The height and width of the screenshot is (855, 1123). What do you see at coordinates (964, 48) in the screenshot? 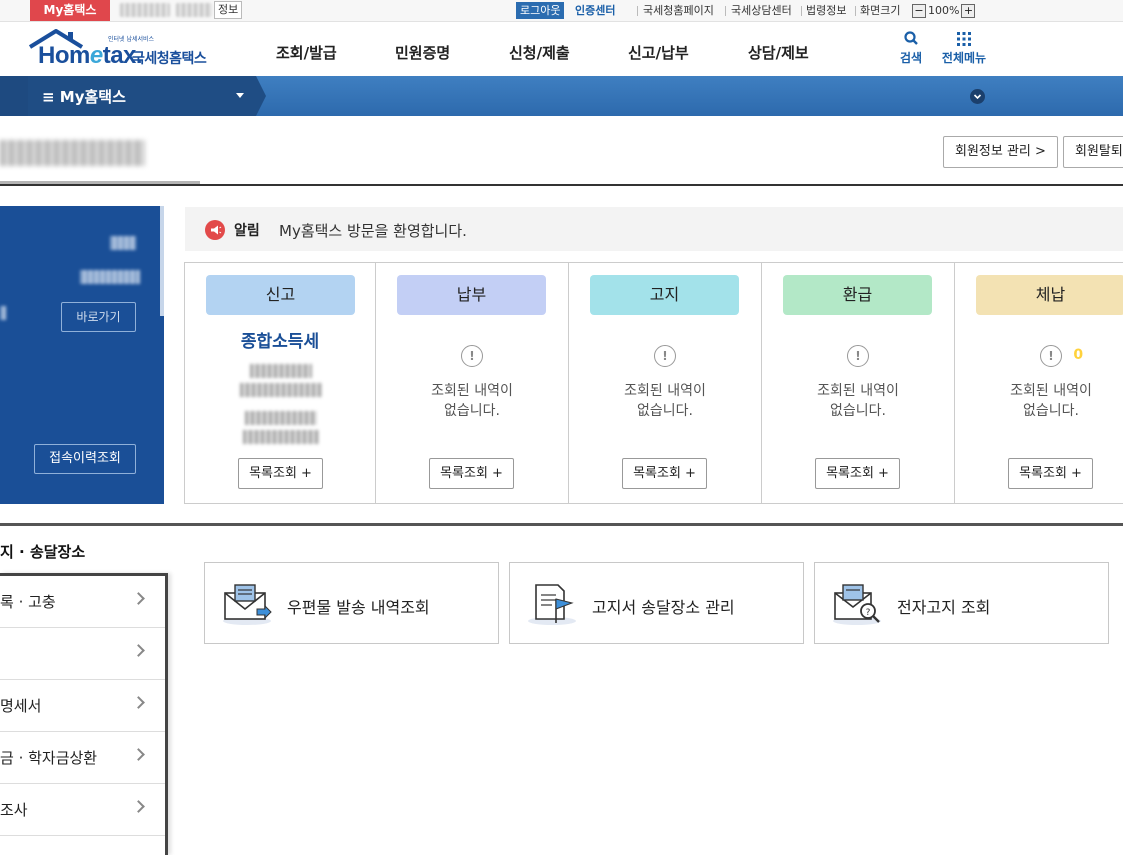
I see `all-menu-button: 전체메뉴` at bounding box center [964, 48].